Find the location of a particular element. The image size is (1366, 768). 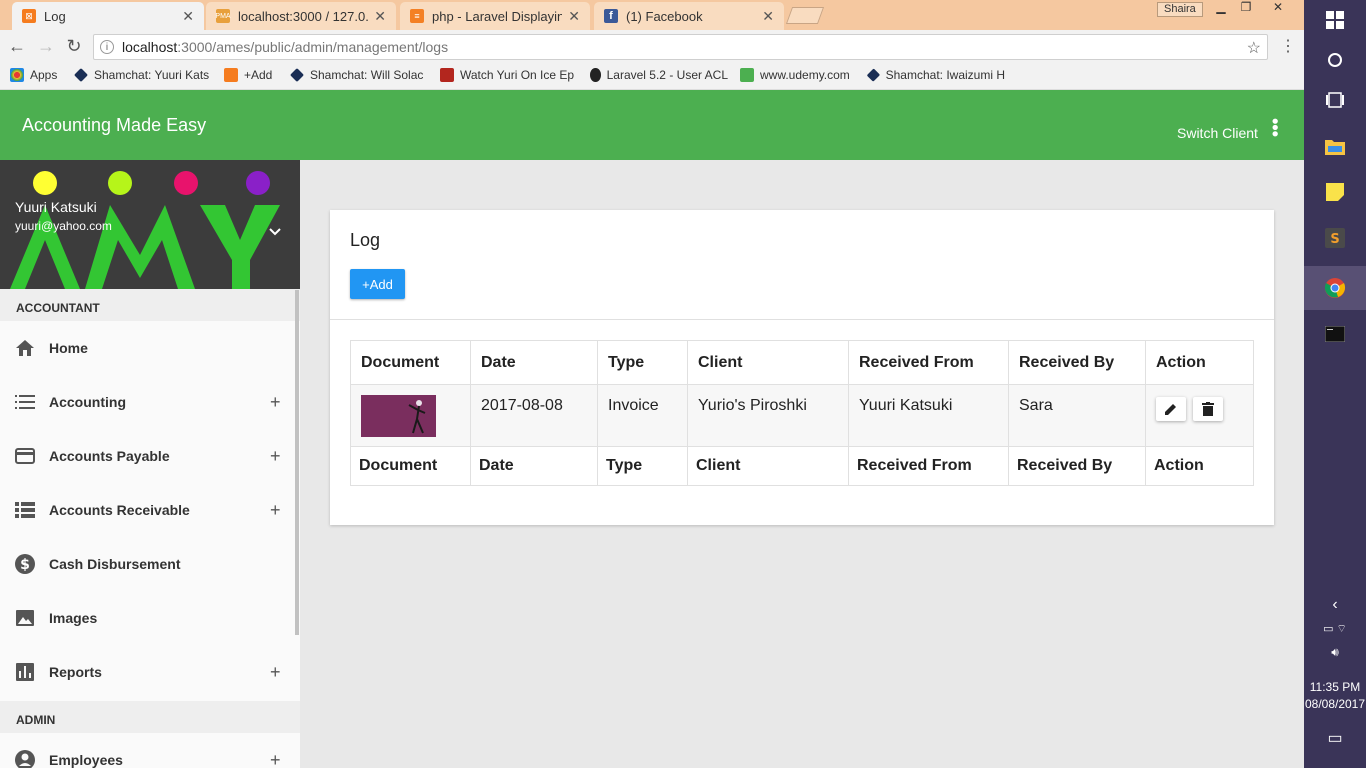

cortana-icon is located at coordinates (1335, 60).